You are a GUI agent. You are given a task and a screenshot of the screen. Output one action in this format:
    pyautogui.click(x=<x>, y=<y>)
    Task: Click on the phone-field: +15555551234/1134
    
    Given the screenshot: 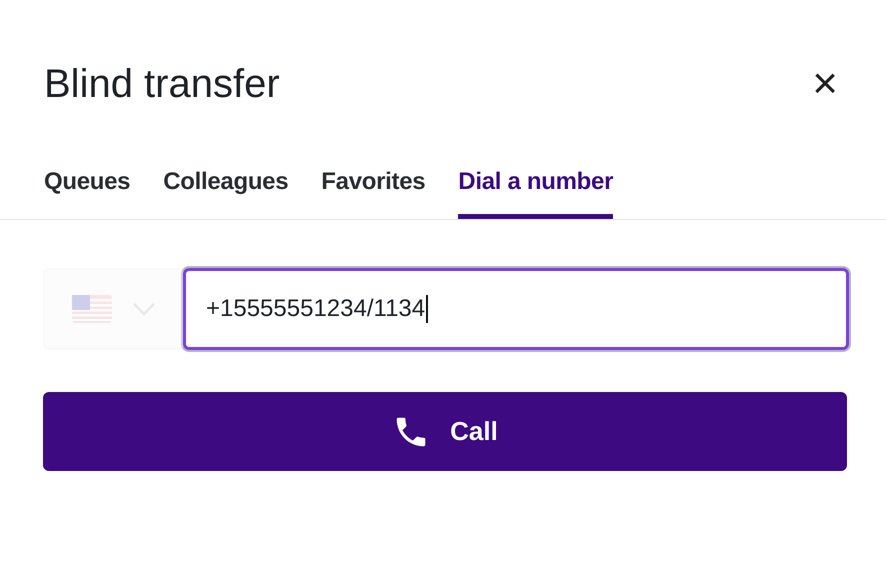 What is the action you would take?
    pyautogui.click(x=516, y=309)
    